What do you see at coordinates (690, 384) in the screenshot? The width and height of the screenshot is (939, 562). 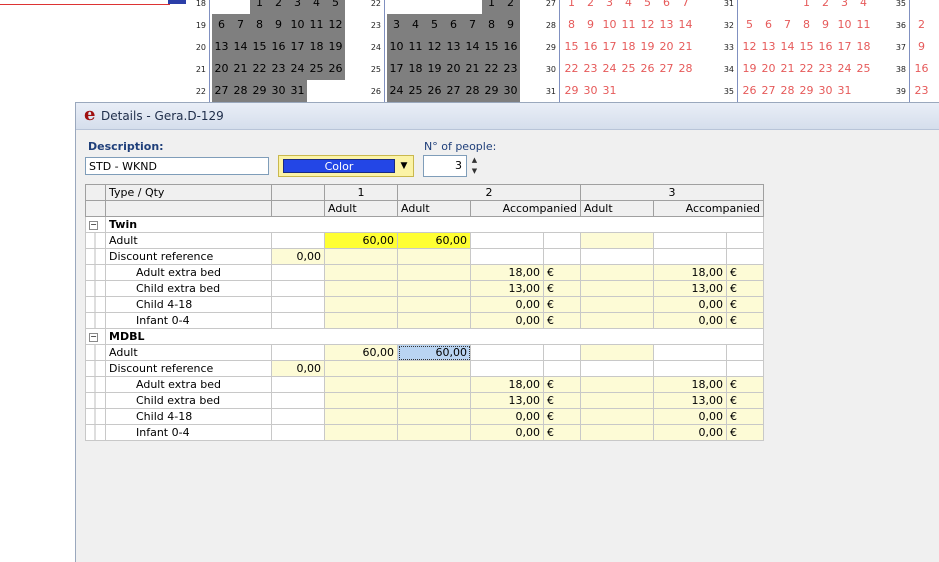 I see `rate-col3-accompanied: 18,00` at bounding box center [690, 384].